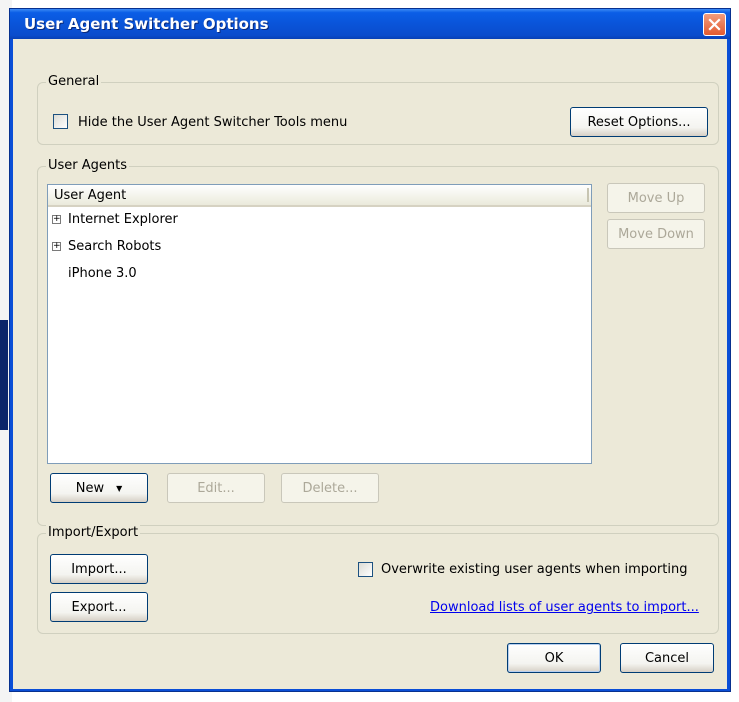 The image size is (739, 702). Describe the element at coordinates (667, 658) in the screenshot. I see `cancel-button: Cancel` at that location.